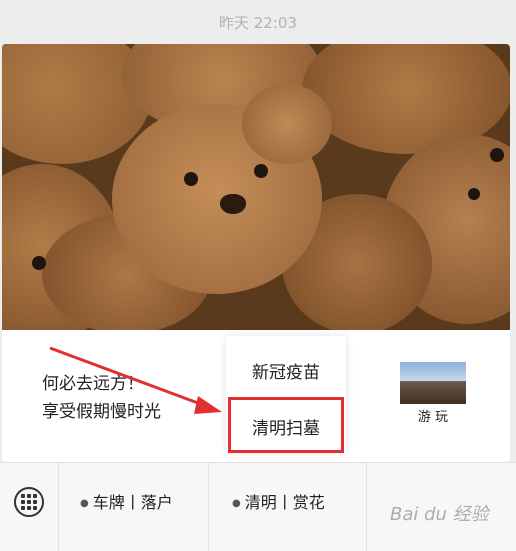  Describe the element at coordinates (132, 502) in the screenshot. I see `menu-label-license: 车牌丨落户` at that location.